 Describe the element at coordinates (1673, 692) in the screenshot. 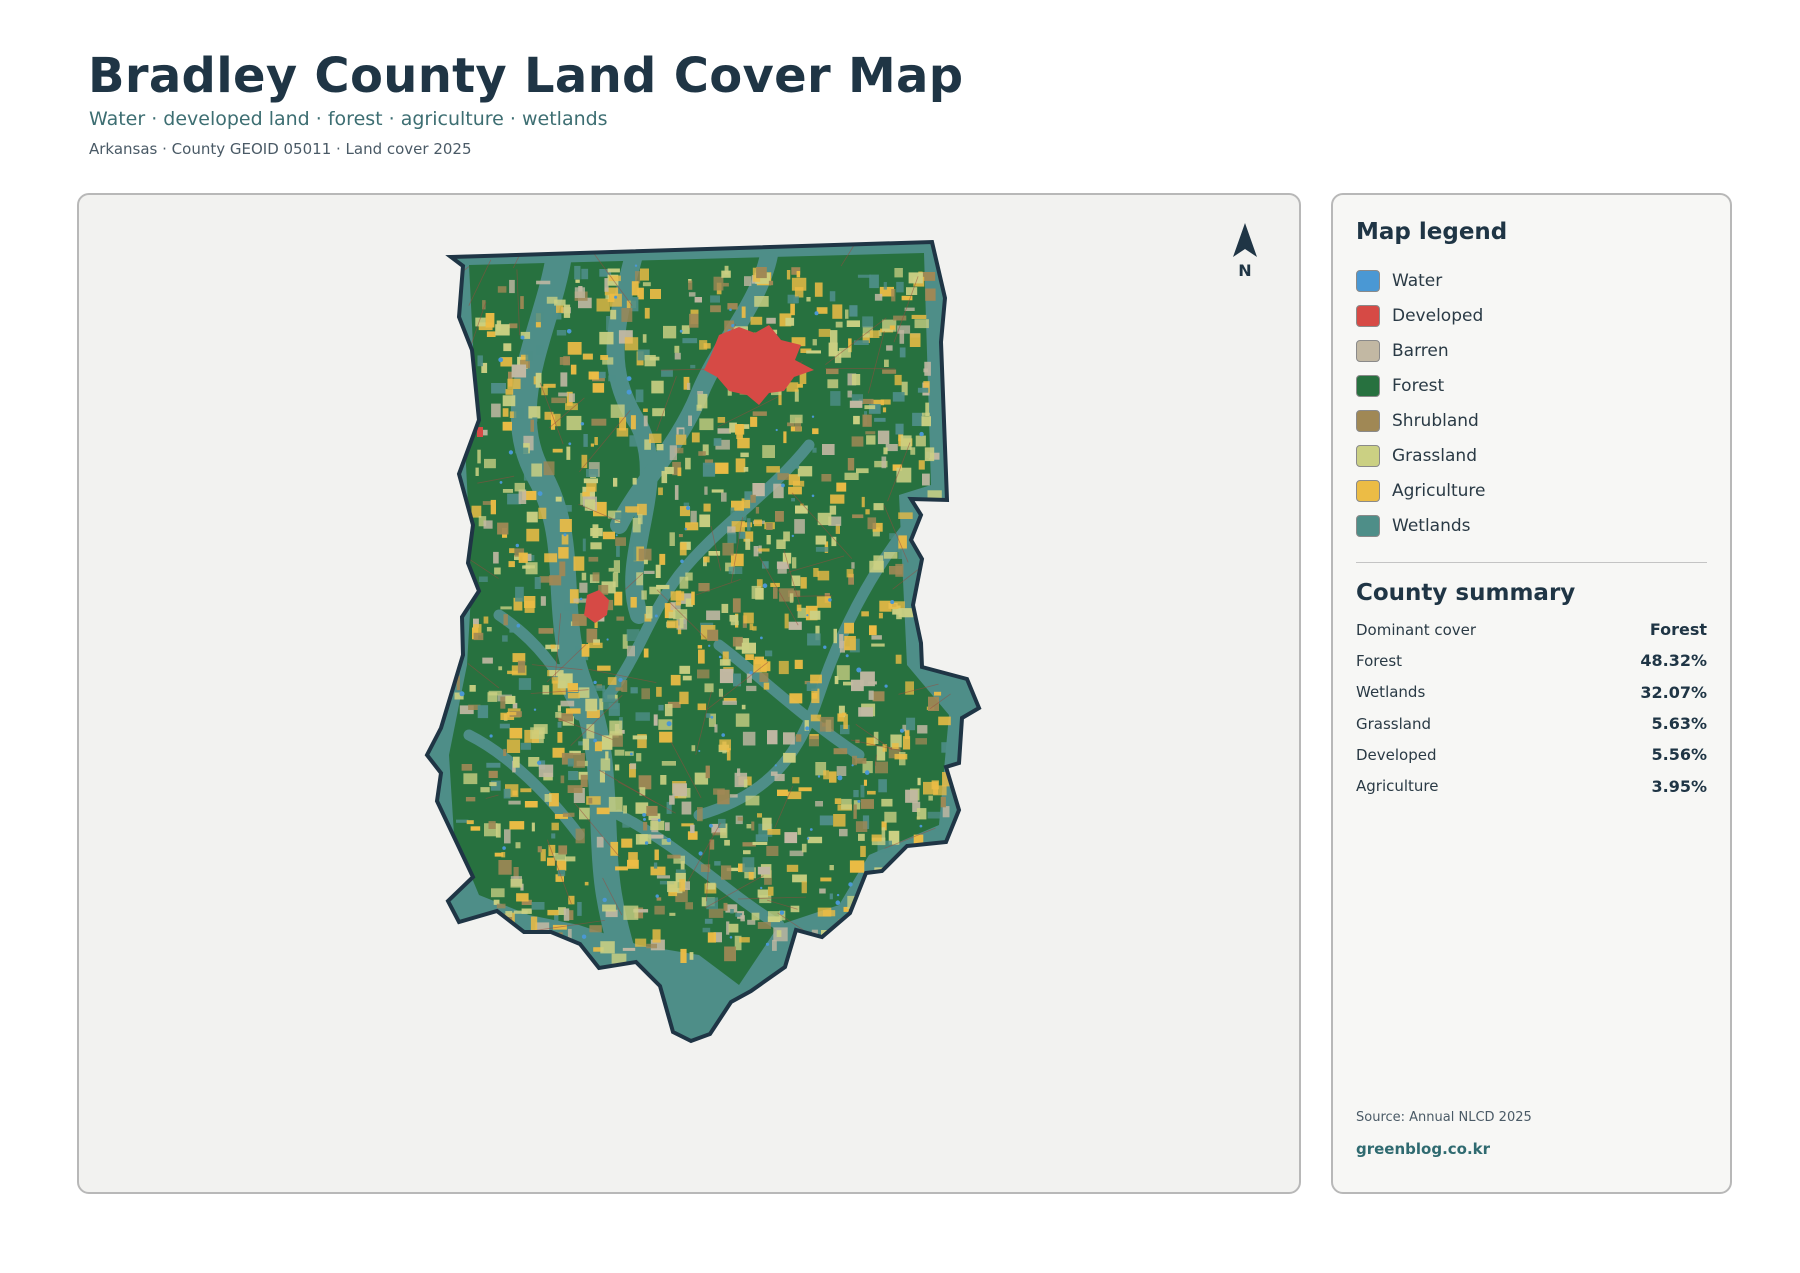

I see `summary-value: 32.07%` at that location.